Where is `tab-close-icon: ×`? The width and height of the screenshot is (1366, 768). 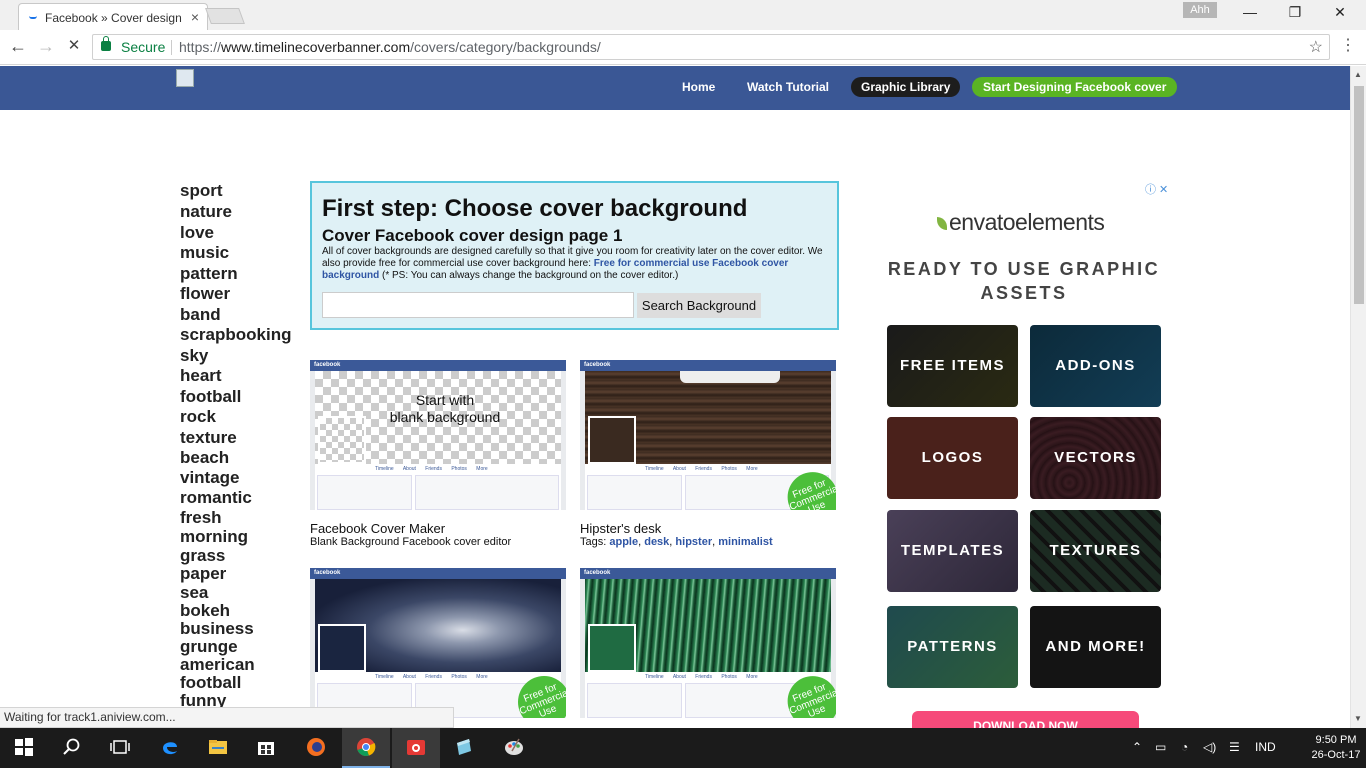
tab-close-icon: × is located at coordinates (195, 17).